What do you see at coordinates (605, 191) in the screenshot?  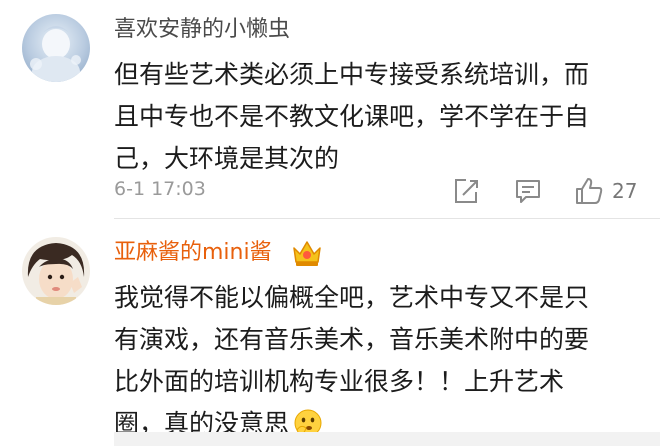 I see `like-button: 27` at bounding box center [605, 191].